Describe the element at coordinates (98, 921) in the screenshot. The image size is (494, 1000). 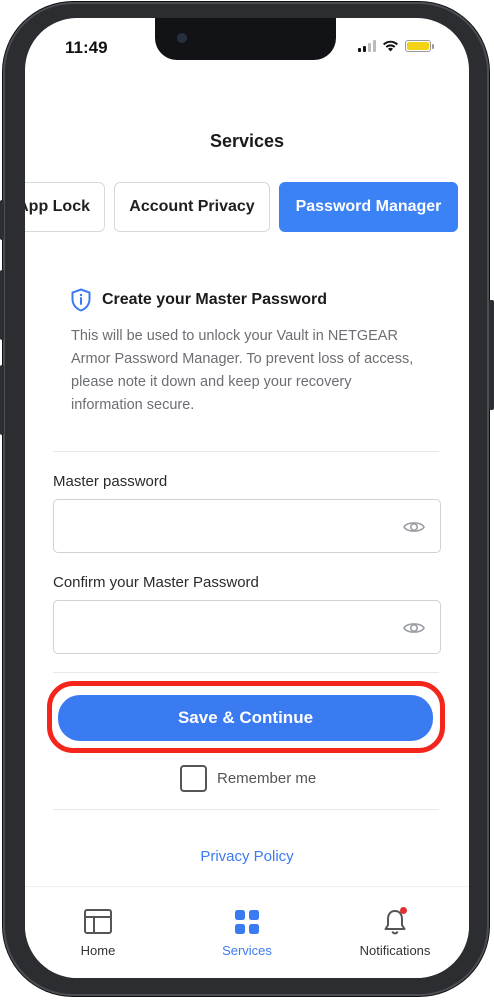
I see `home-icon` at that location.